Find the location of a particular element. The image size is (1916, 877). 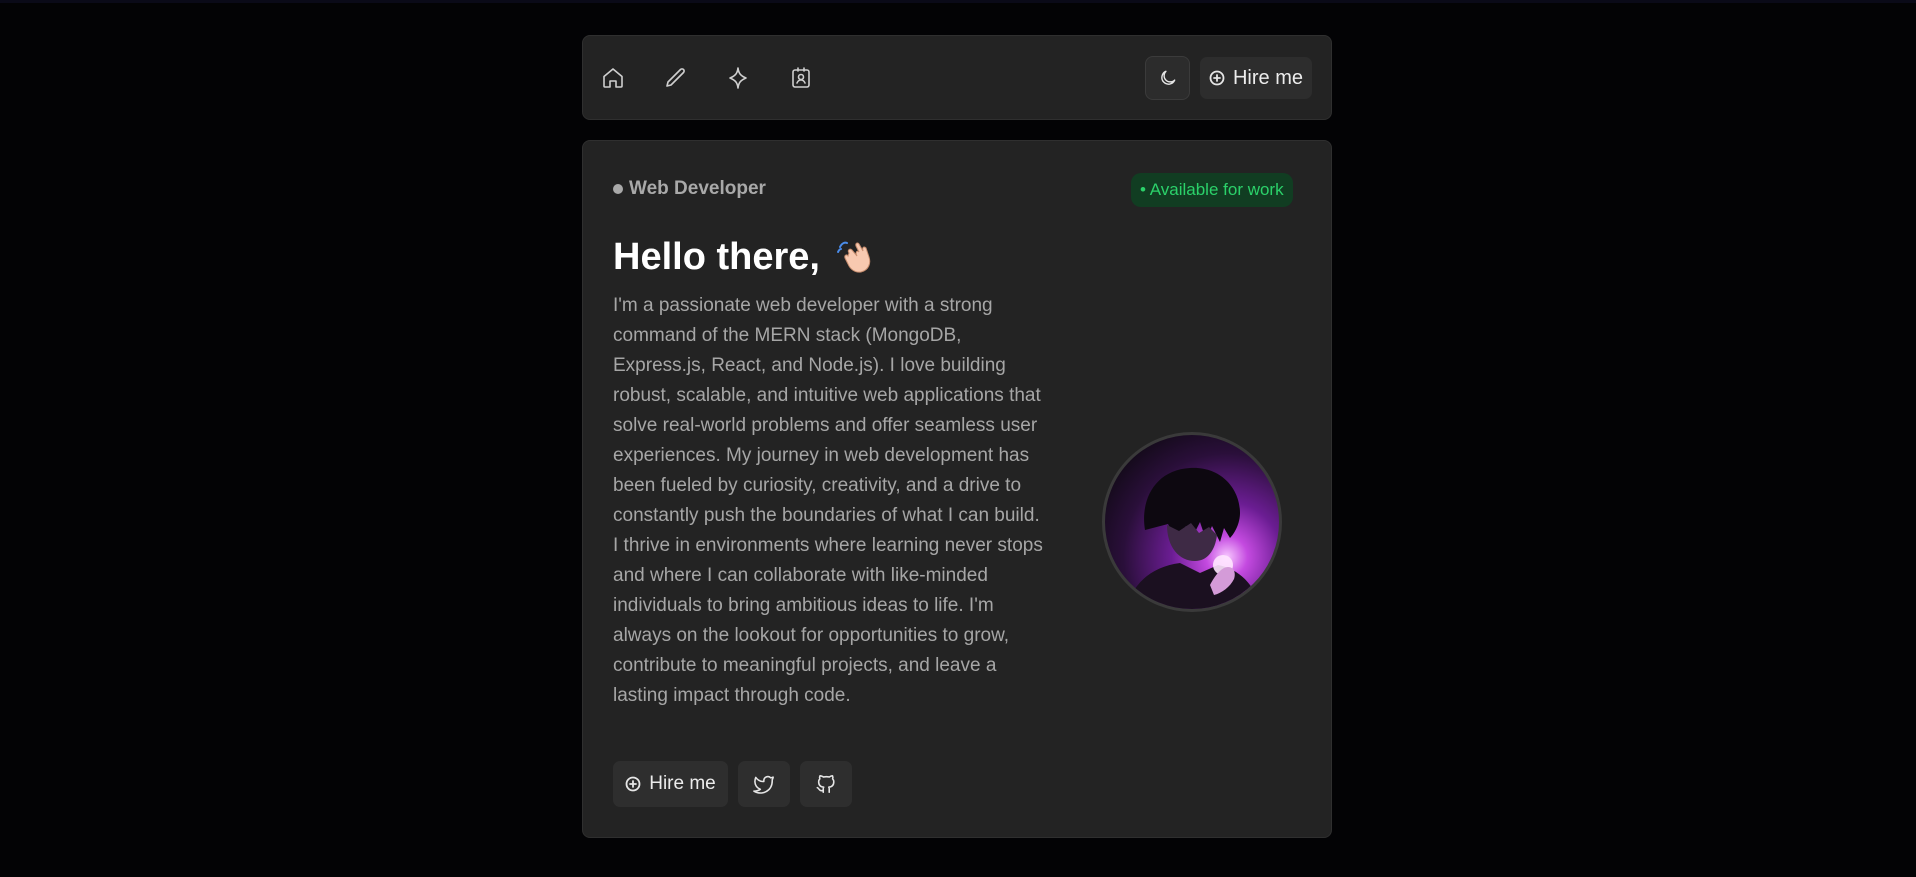

hero-heading: Hello there, is located at coordinates (744, 257).